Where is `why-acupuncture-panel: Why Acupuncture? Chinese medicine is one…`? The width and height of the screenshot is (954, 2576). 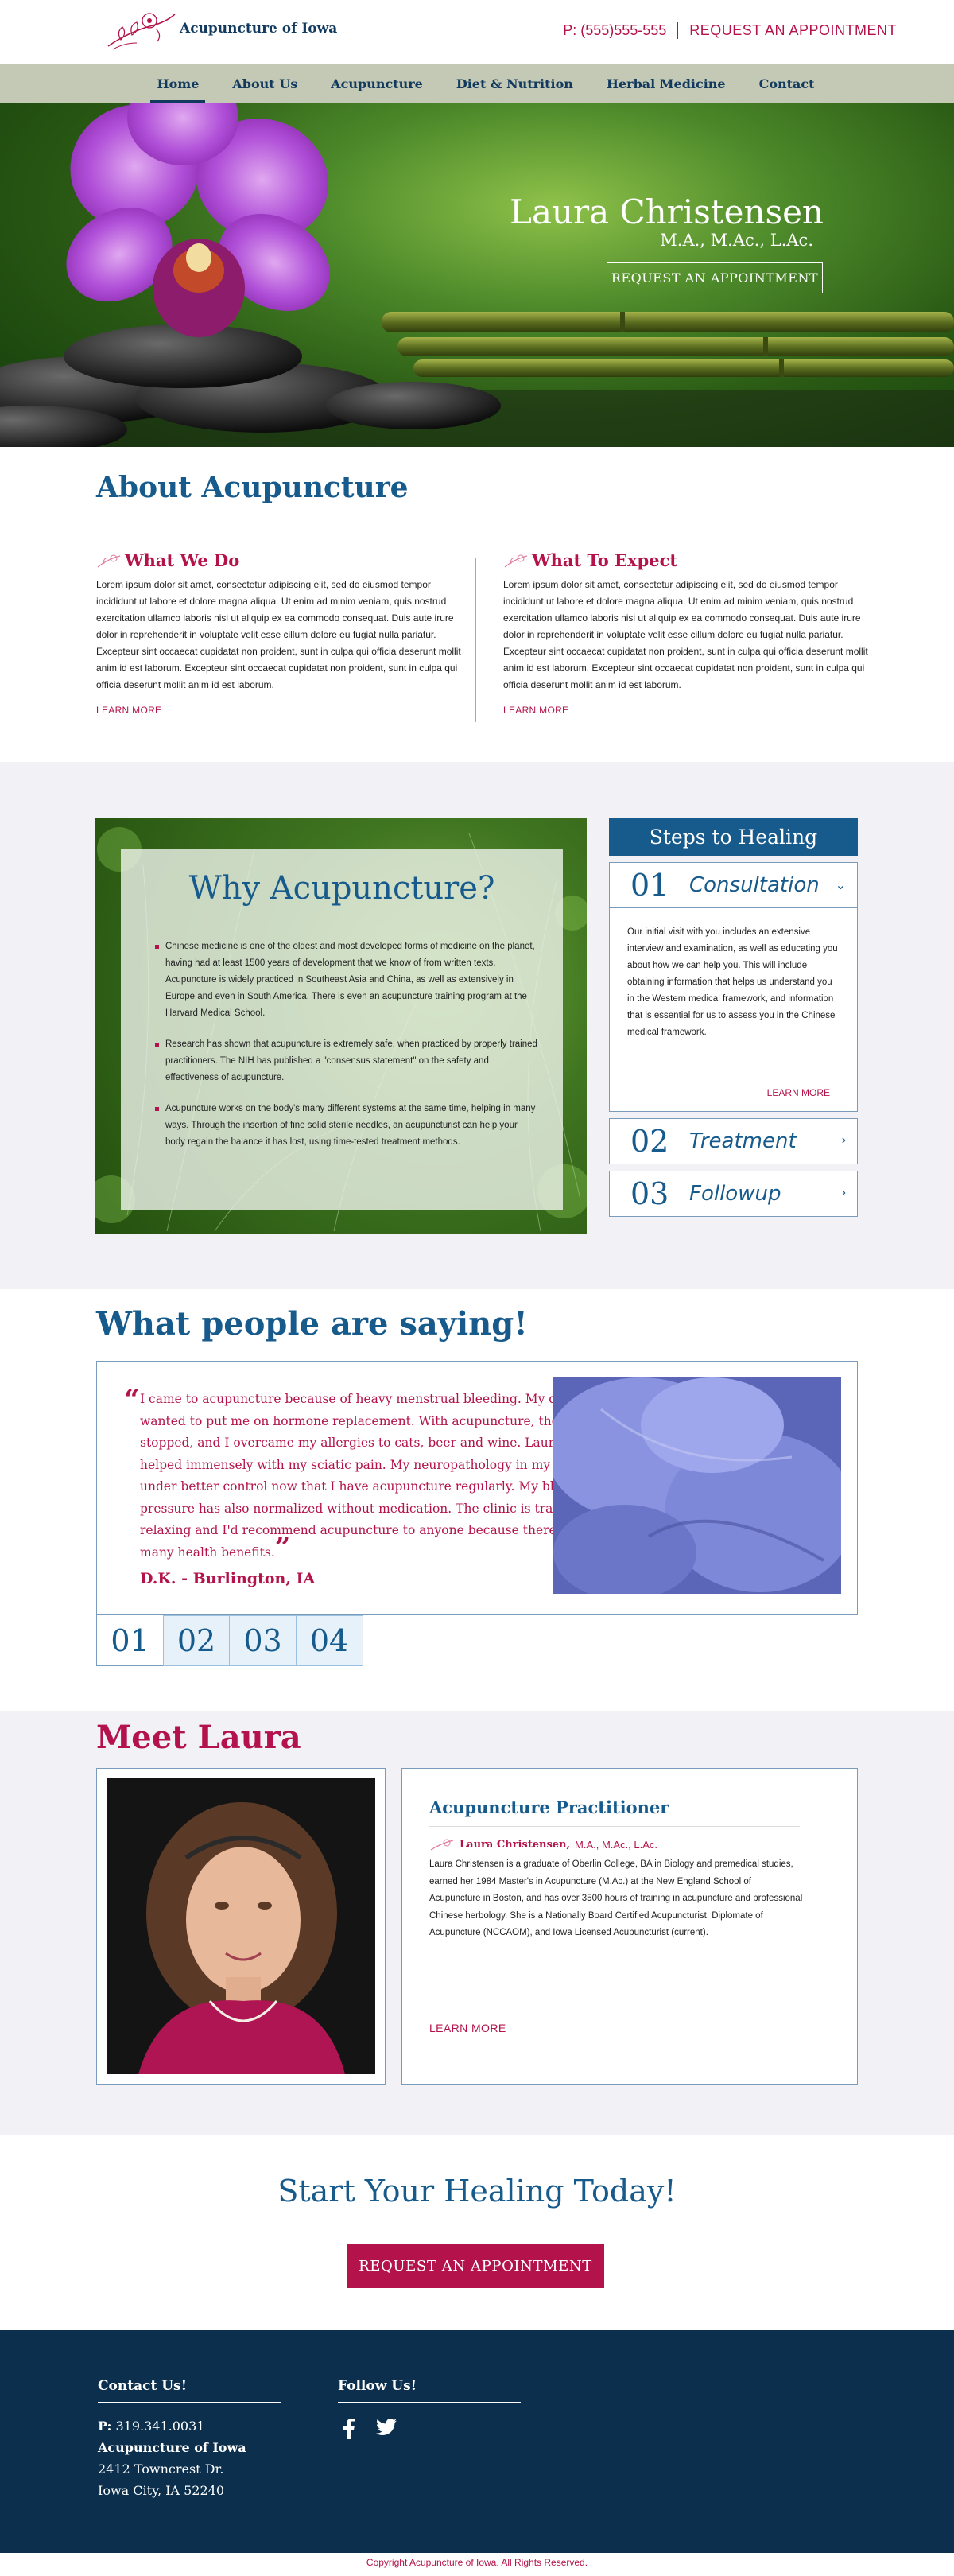
why-acupuncture-panel: Why Acupuncture? Chinese medicine is one… is located at coordinates (341, 1026).